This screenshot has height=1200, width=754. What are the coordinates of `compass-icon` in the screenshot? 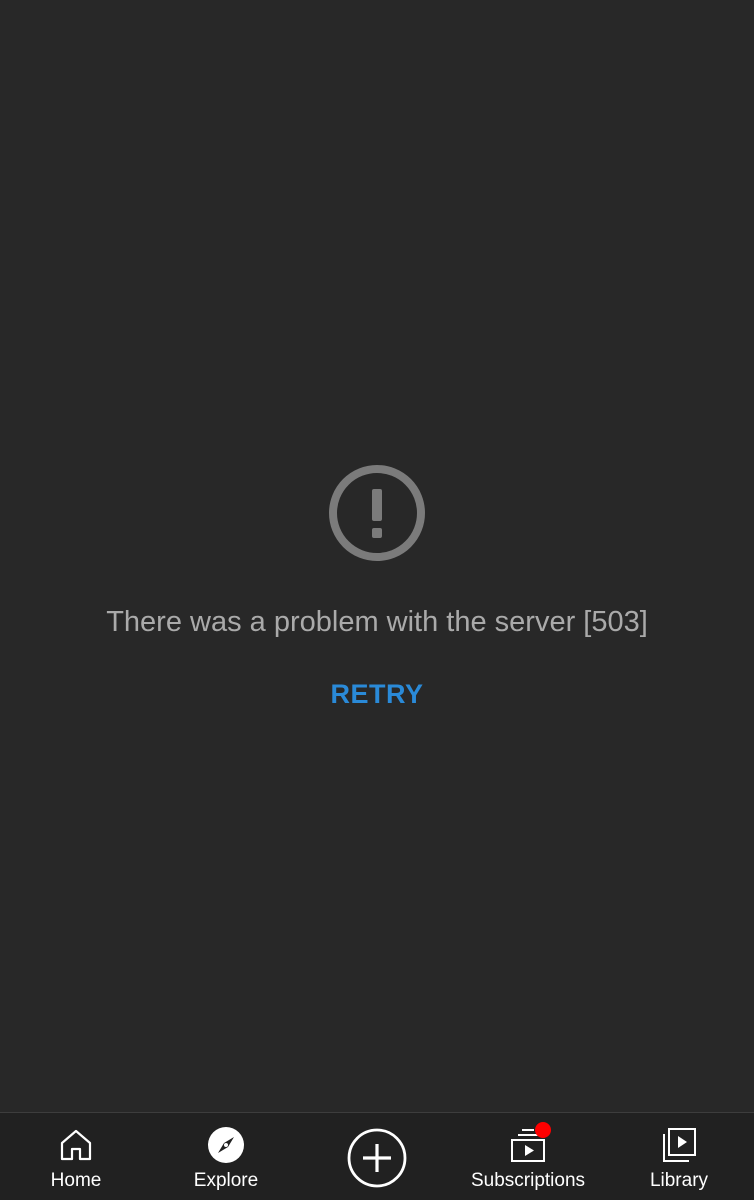 It's located at (226, 1145).